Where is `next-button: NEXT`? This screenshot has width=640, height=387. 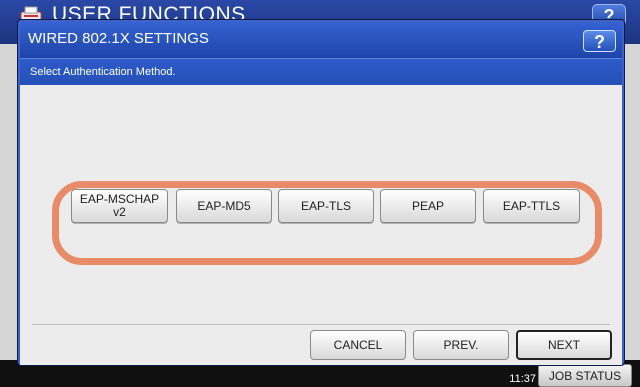 next-button: NEXT is located at coordinates (564, 345).